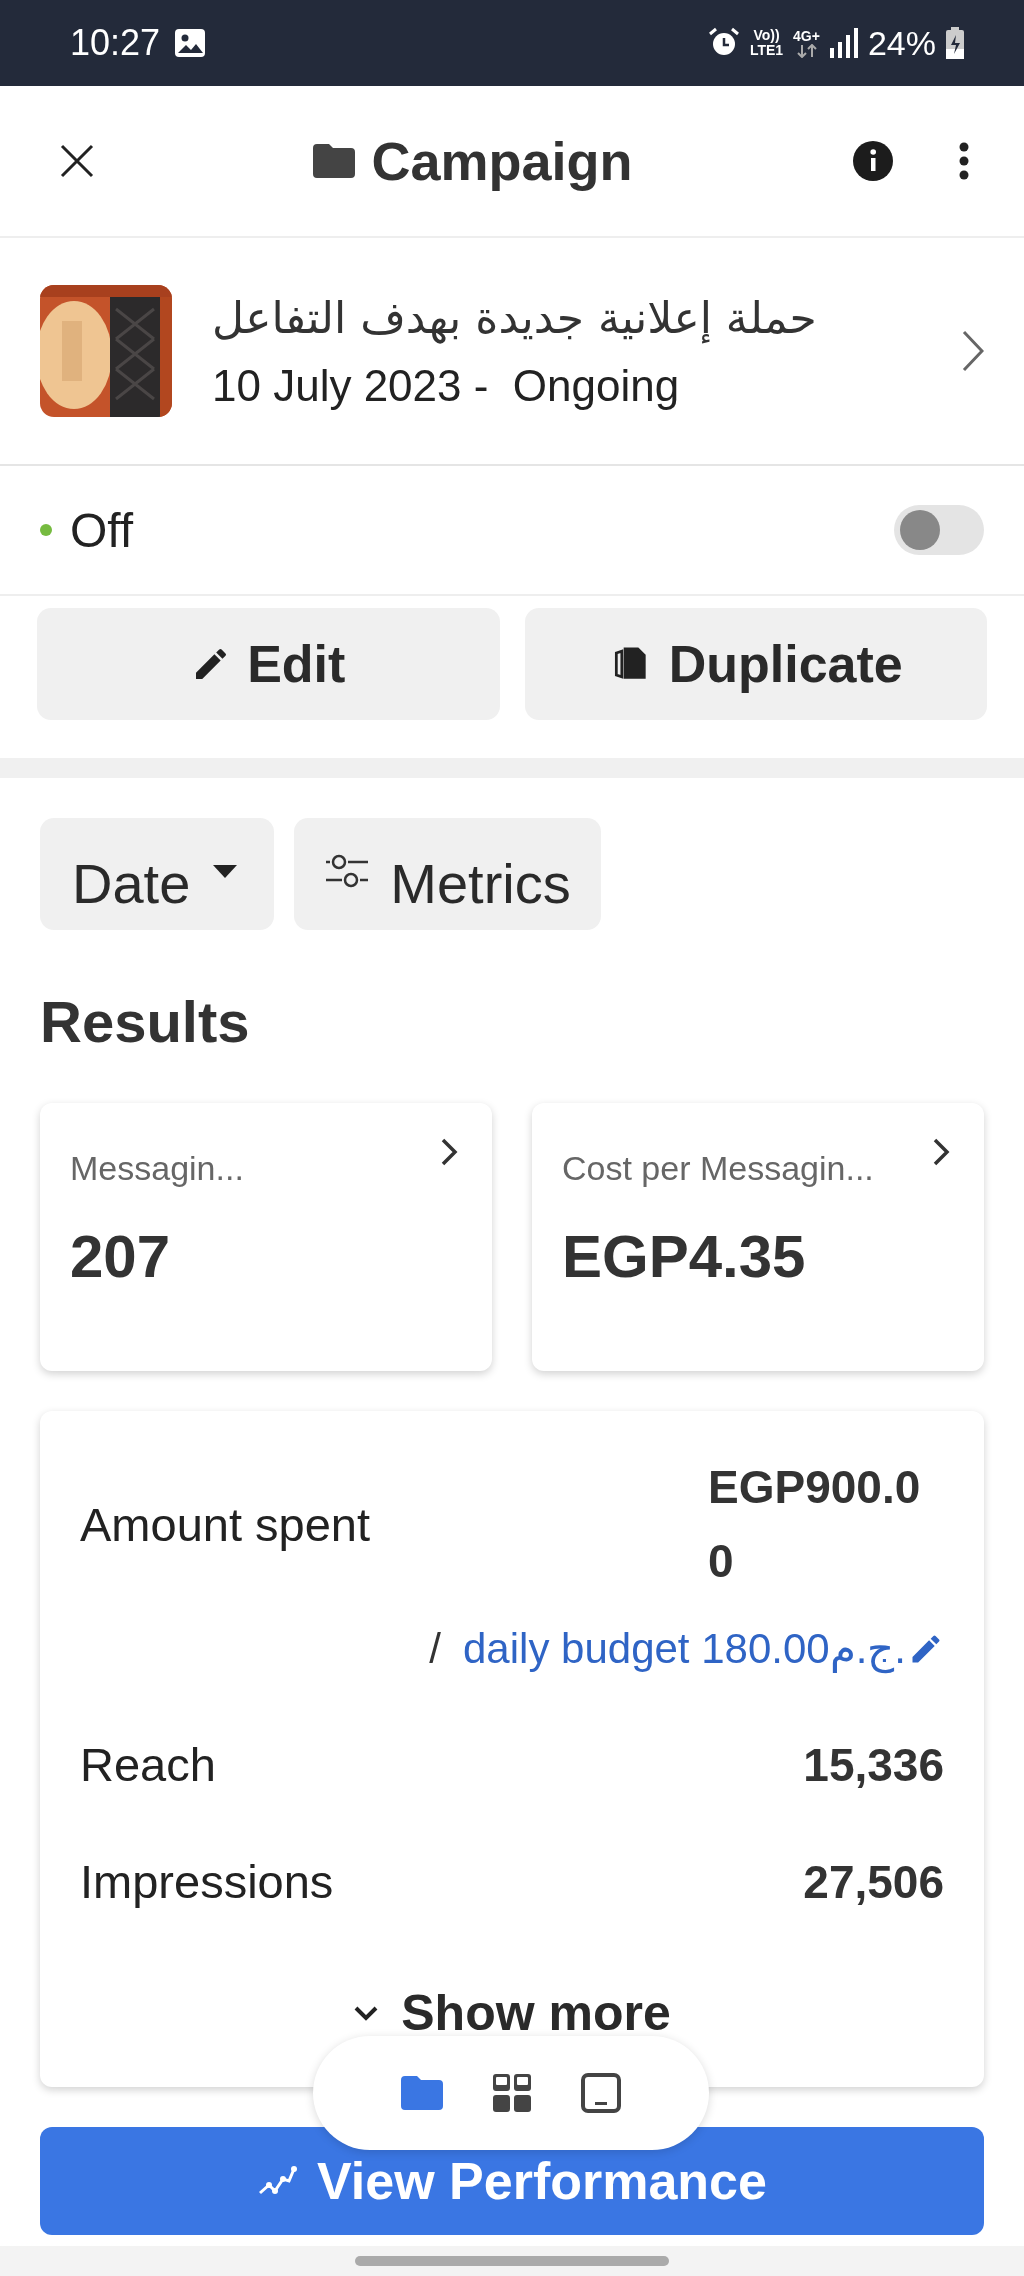 The height and width of the screenshot is (2276, 1024). Describe the element at coordinates (502, 161) in the screenshot. I see `page-title: Campaign` at that location.